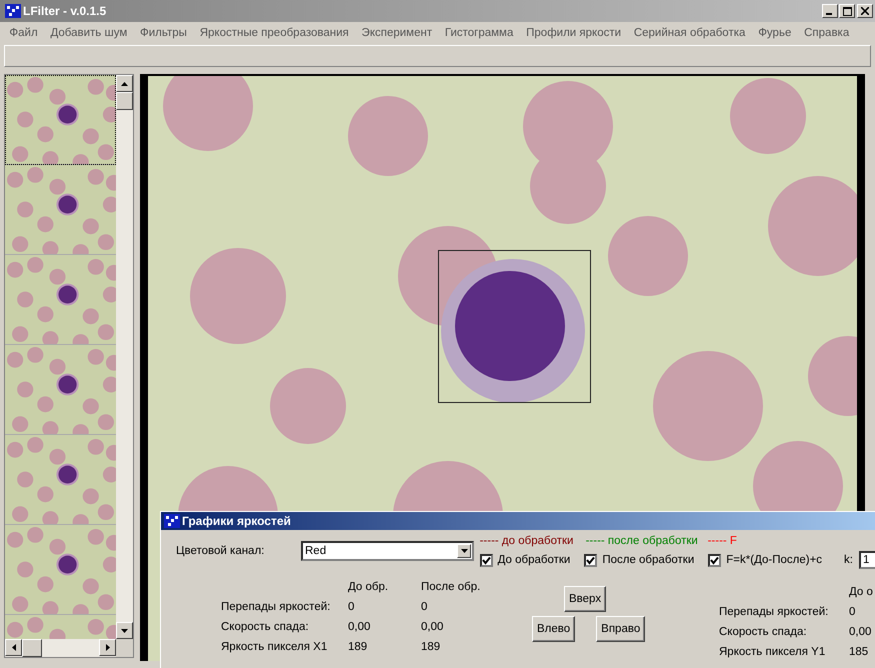 The image size is (875, 668). What do you see at coordinates (23, 33) in the screenshot?
I see `menu-item: Файл` at bounding box center [23, 33].